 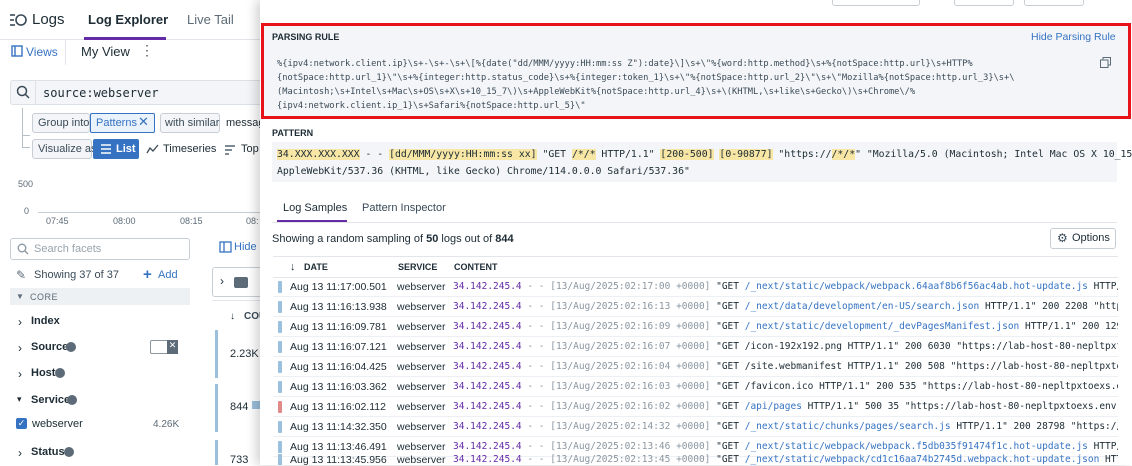 What do you see at coordinates (293, 267) in the screenshot?
I see `sort-down-icon: ↓` at bounding box center [293, 267].